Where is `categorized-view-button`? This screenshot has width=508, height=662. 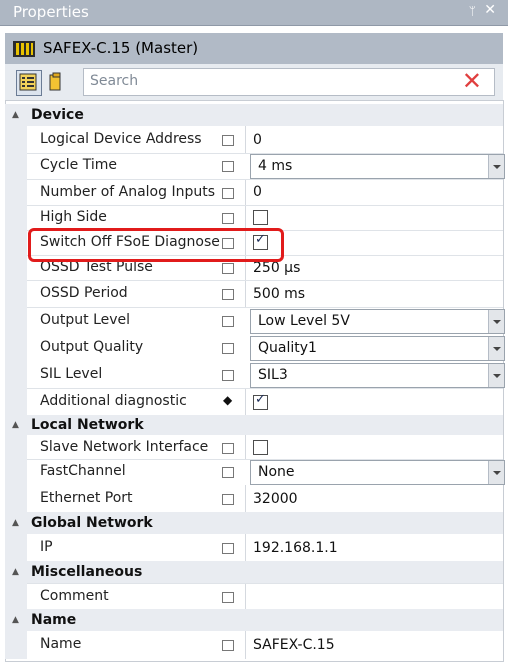 categorized-view-button is located at coordinates (29, 83).